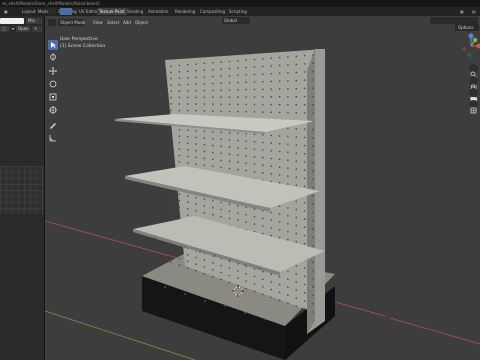  Describe the element at coordinates (52, 22) in the screenshot. I see `editor-type-icon` at that location.